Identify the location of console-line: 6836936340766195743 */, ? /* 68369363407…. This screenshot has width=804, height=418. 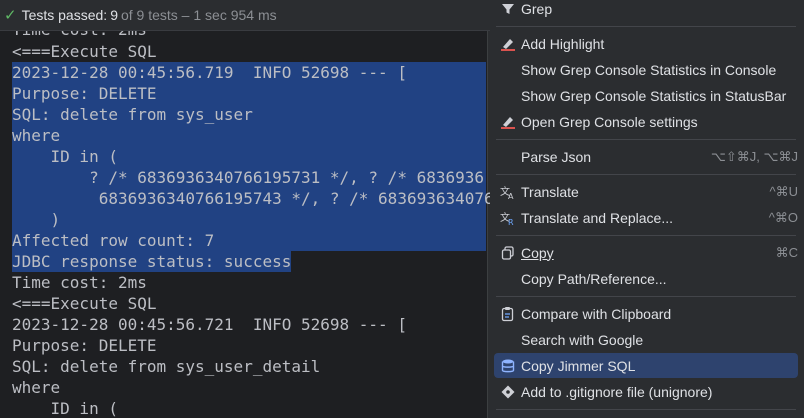
(245, 198).